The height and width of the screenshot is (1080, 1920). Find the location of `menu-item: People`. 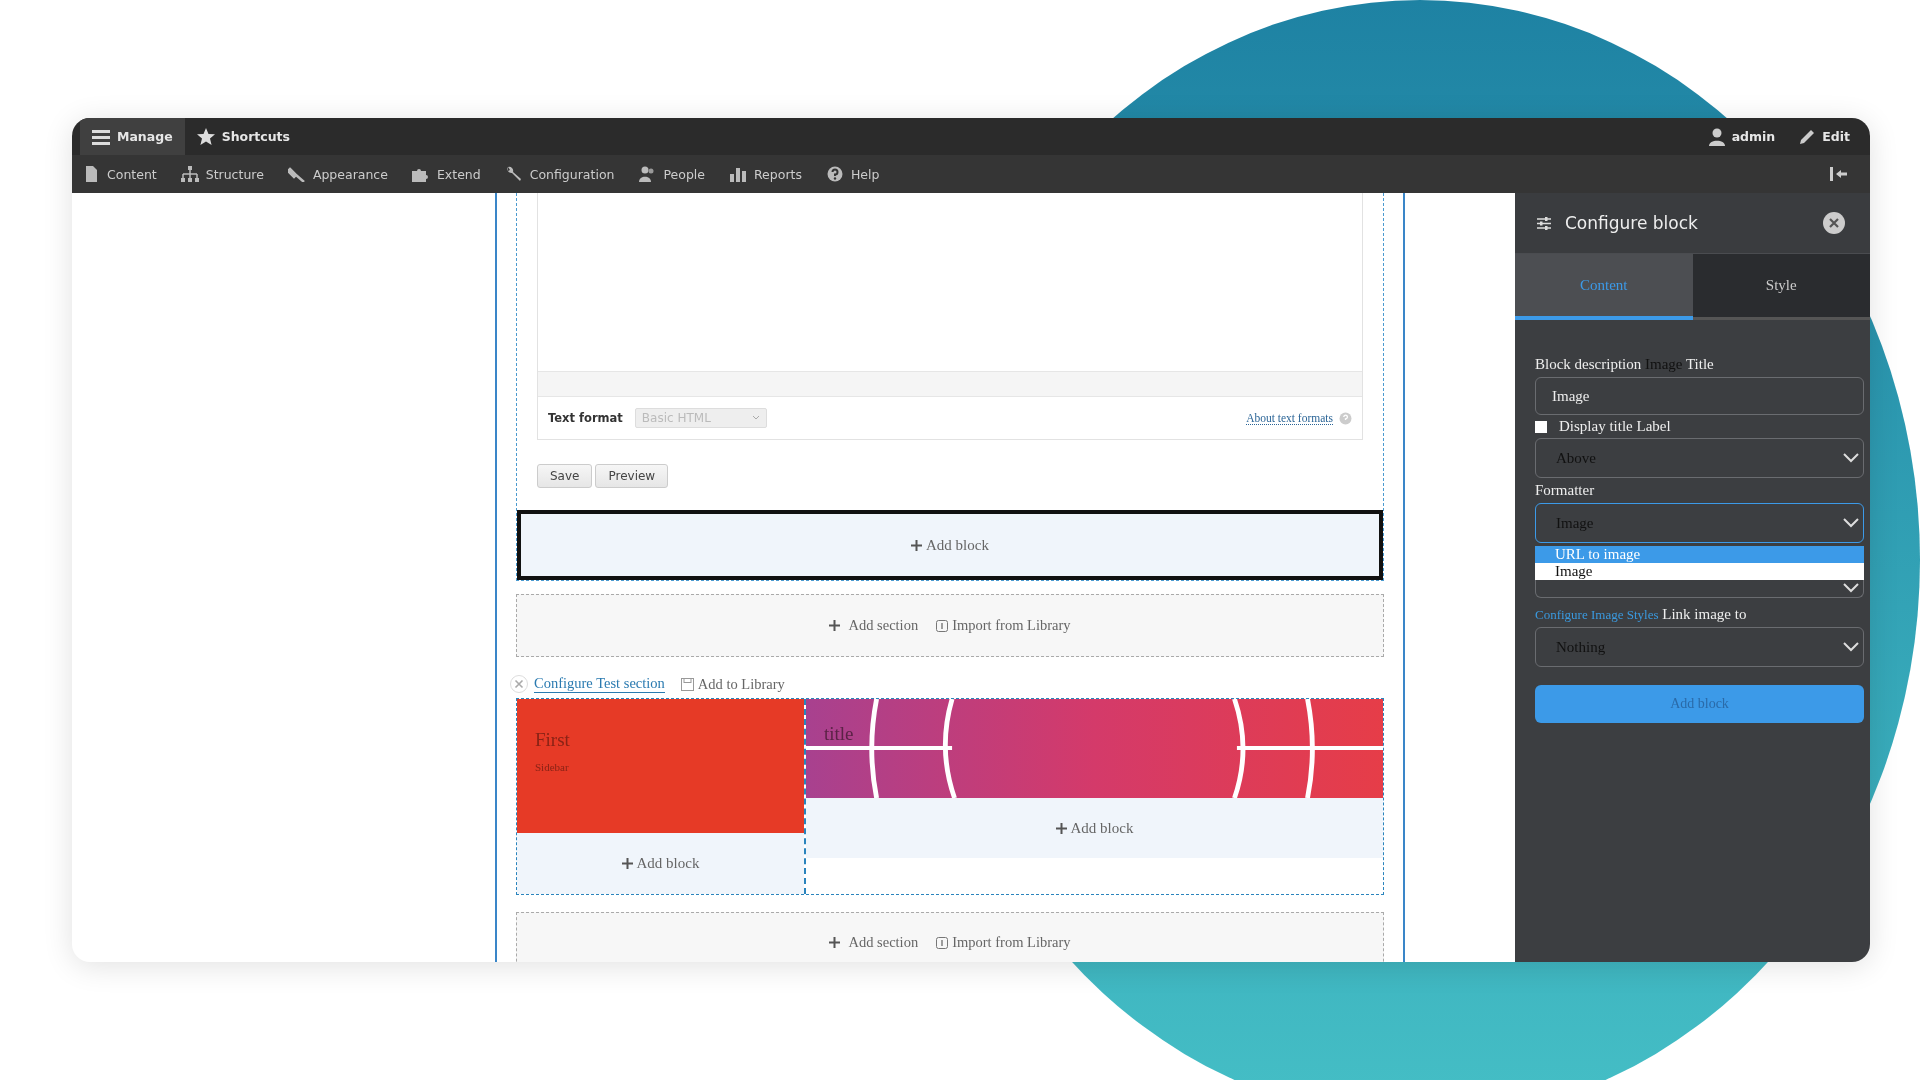

menu-item: People is located at coordinates (671, 174).